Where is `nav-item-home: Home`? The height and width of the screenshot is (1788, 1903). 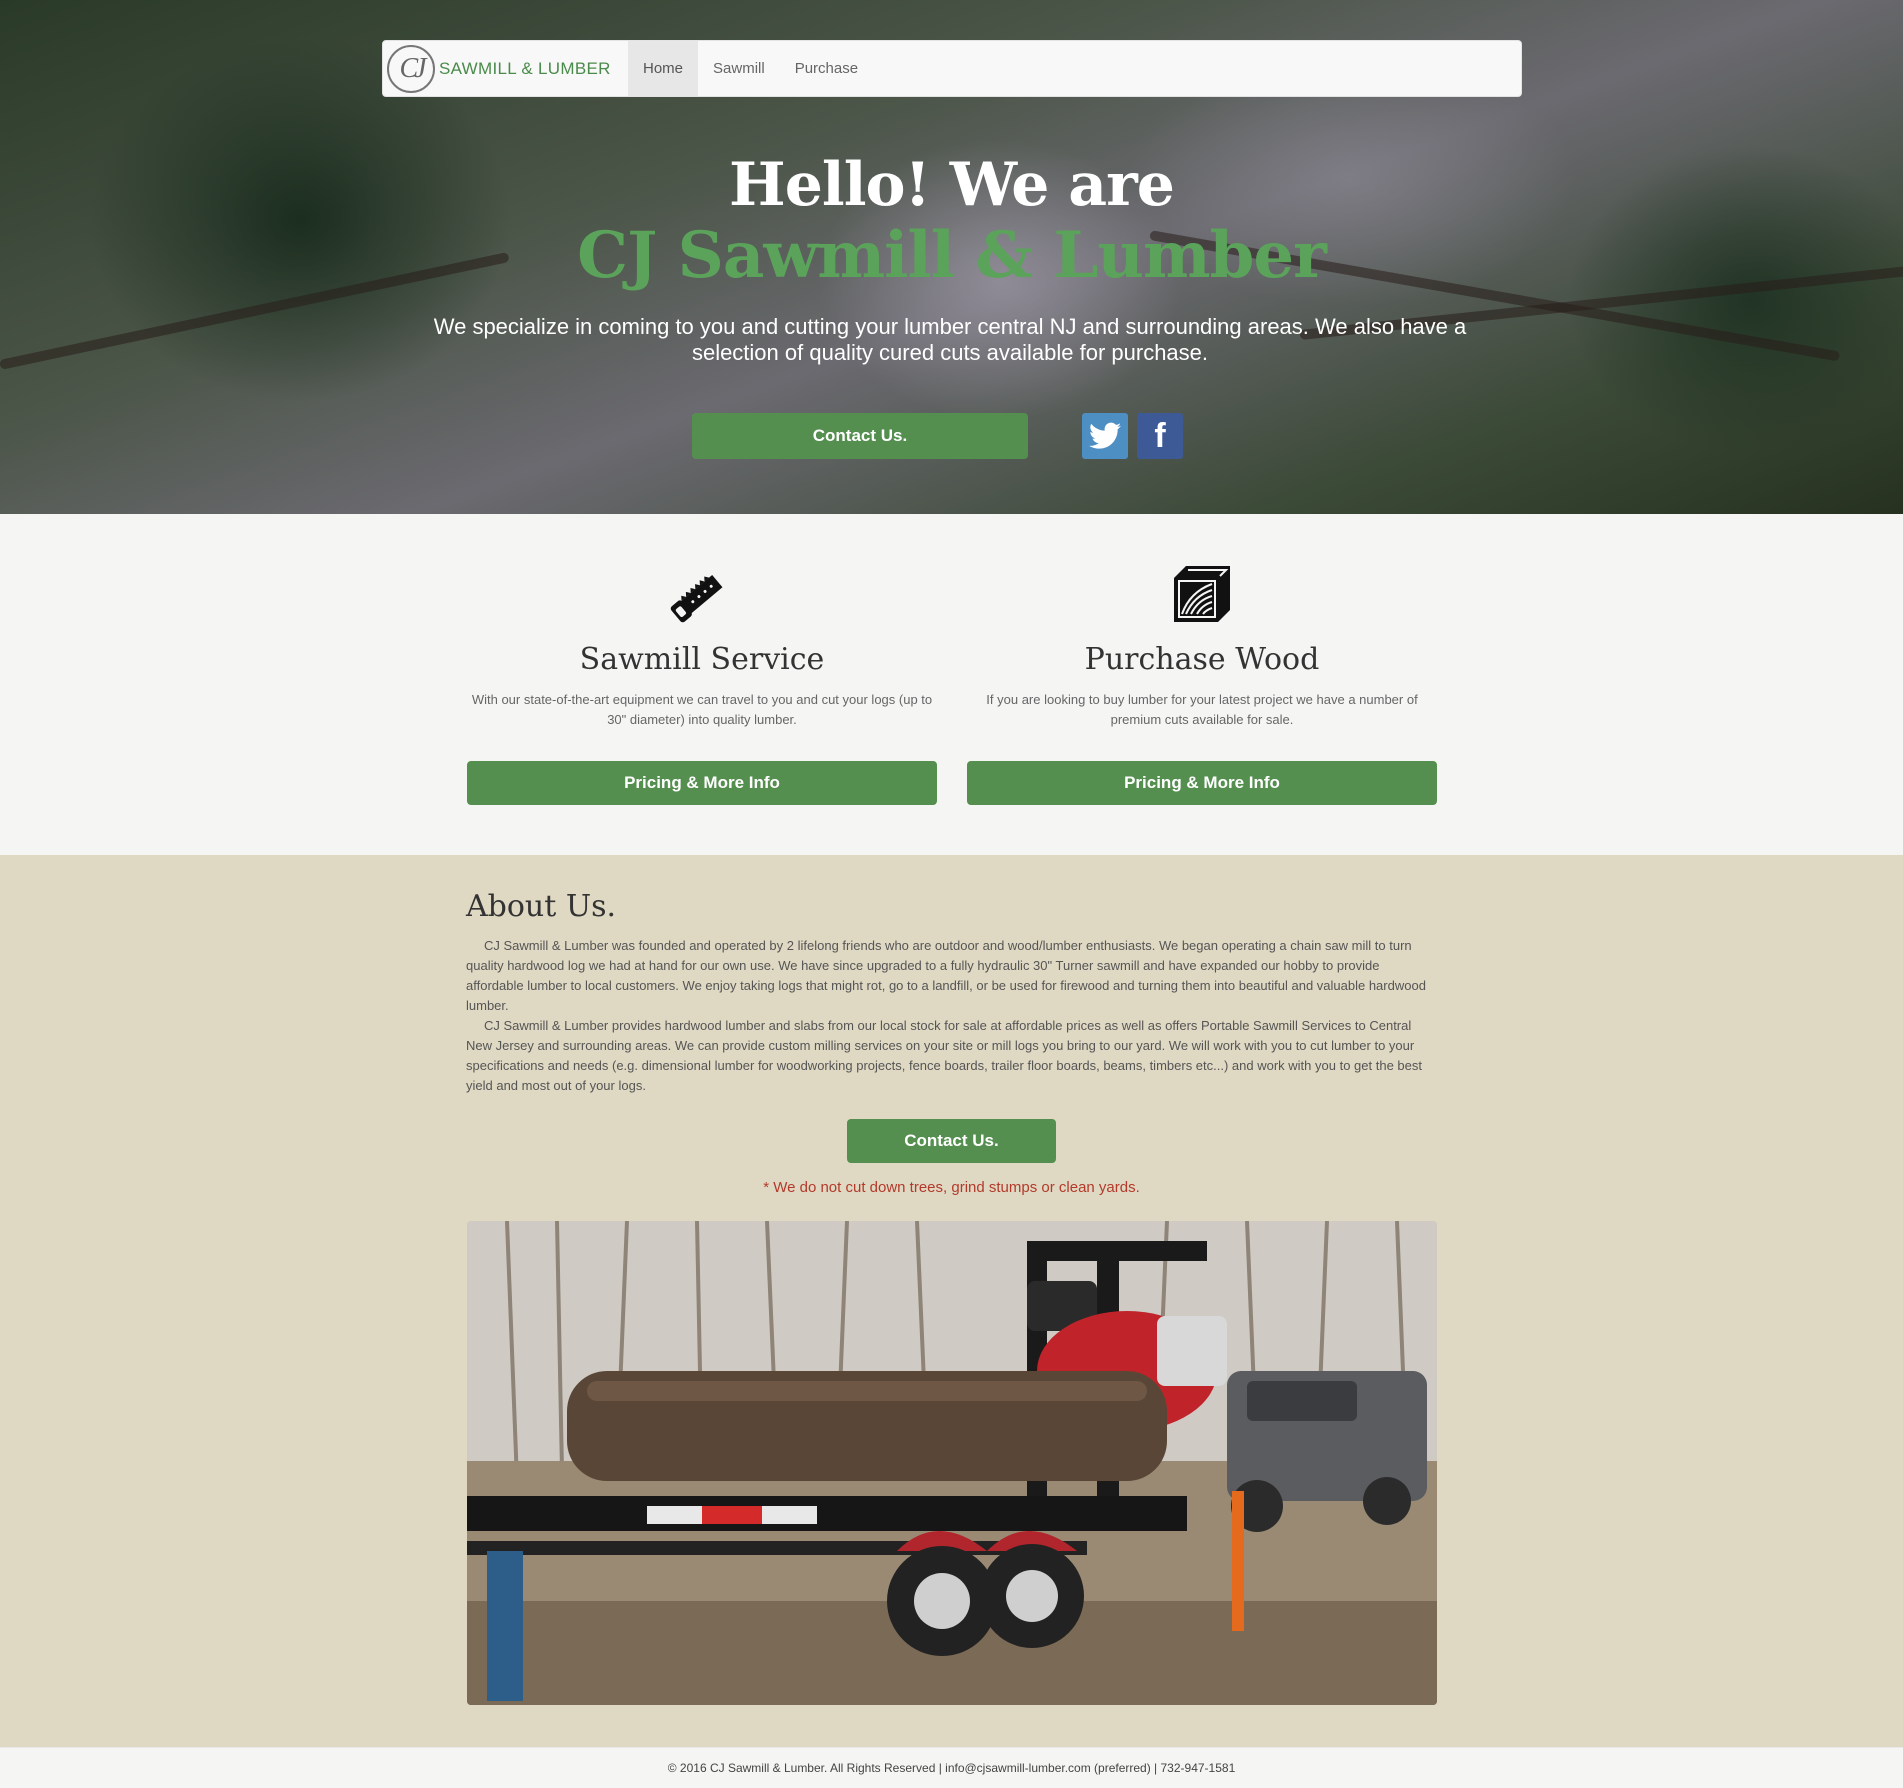
nav-item-home: Home is located at coordinates (663, 68).